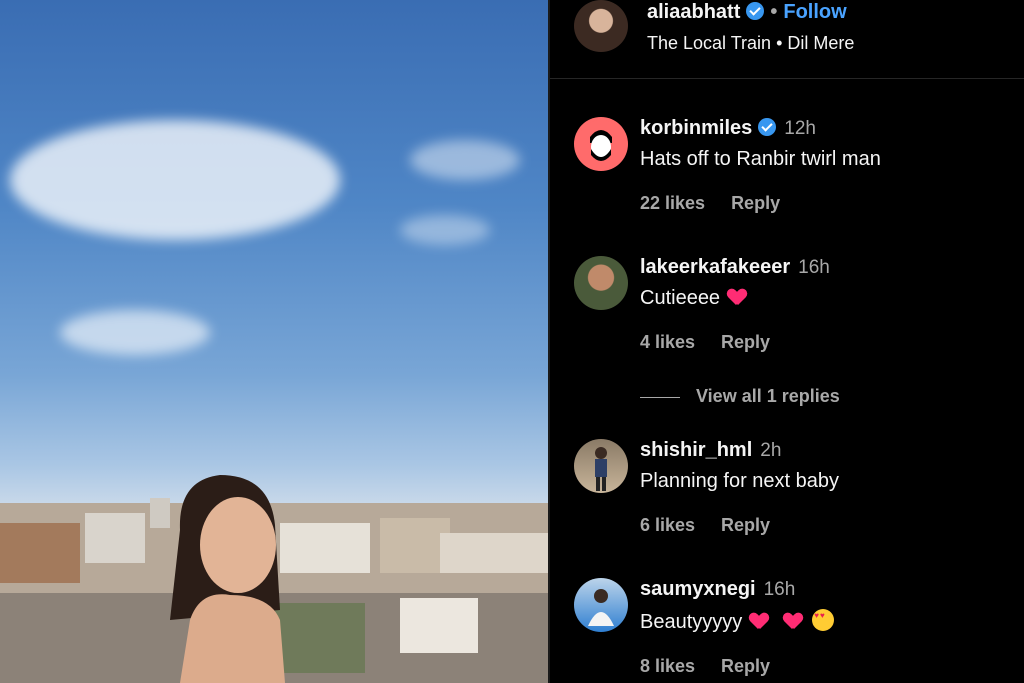 The height and width of the screenshot is (683, 1024). I want to click on comment-username: korbinmiles, so click(696, 128).